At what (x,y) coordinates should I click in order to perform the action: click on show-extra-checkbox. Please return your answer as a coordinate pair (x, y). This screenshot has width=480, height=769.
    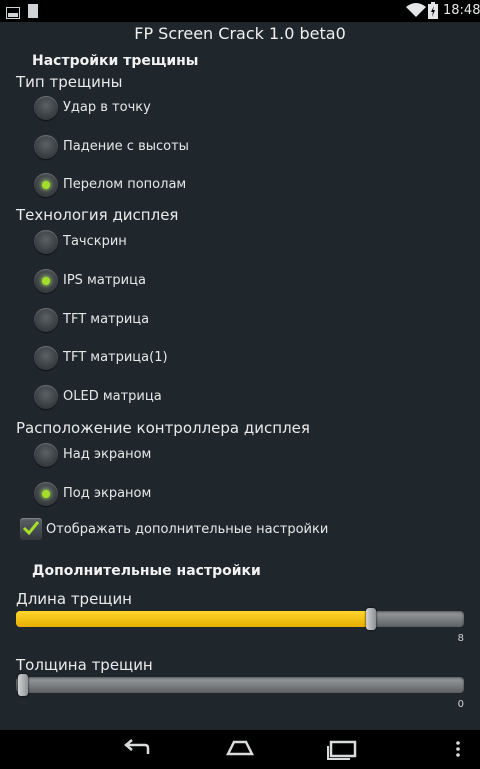
    Looking at the image, I should click on (31, 529).